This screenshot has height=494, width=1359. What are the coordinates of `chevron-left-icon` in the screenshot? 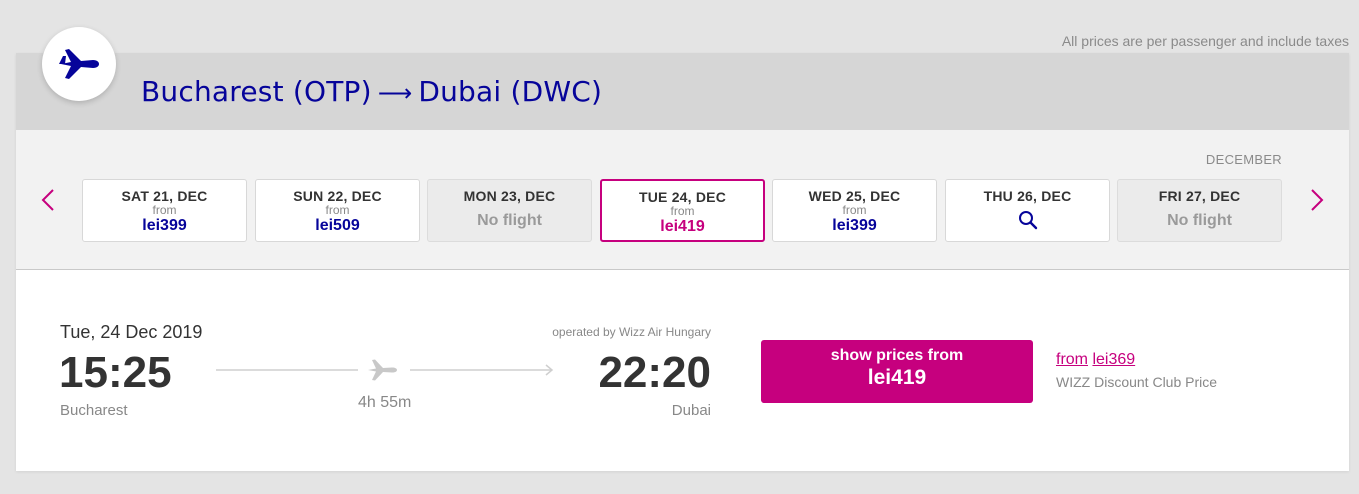 It's located at (48, 200).